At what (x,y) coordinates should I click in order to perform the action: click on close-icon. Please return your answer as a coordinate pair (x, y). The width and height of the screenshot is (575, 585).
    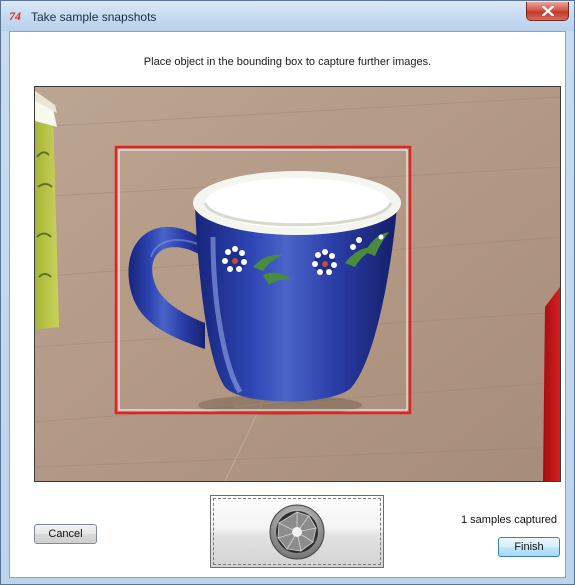
    Looking at the image, I should click on (548, 11).